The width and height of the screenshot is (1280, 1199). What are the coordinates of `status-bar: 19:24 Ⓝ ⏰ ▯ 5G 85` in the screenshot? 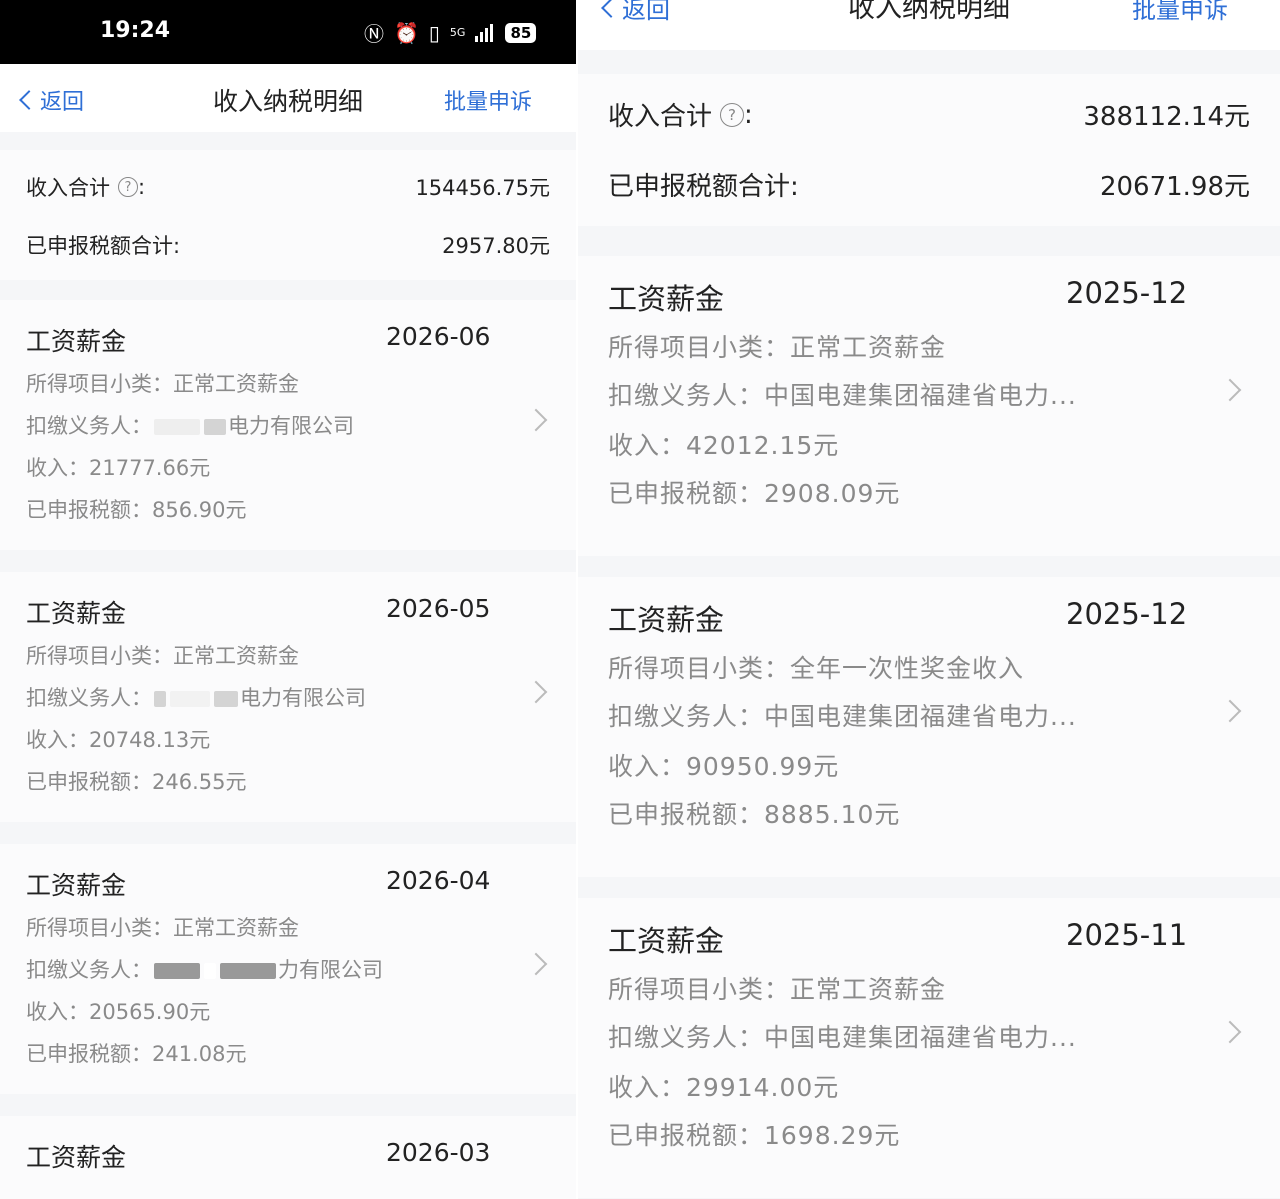 It's located at (288, 32).